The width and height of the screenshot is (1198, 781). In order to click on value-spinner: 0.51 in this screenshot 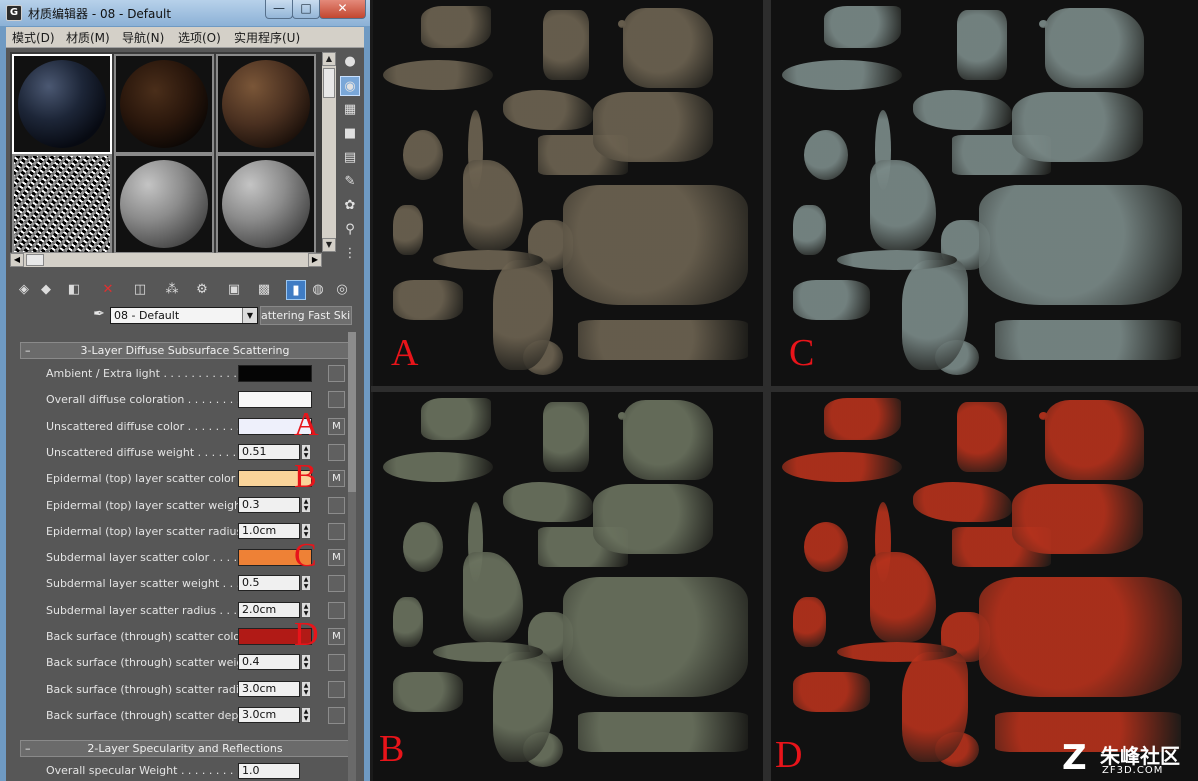, I will do `click(269, 452)`.